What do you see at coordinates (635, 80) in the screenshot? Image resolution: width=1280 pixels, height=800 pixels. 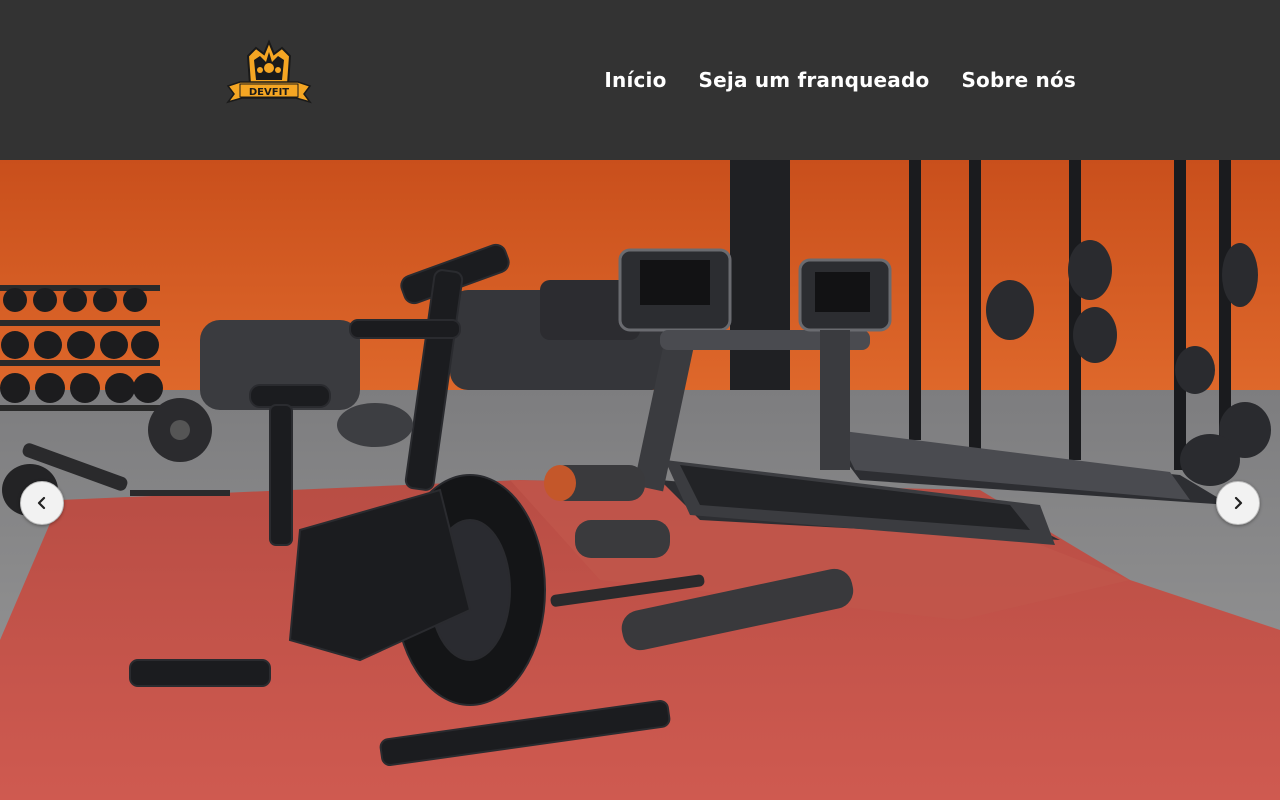 I see `nav-item-inicio: Início` at bounding box center [635, 80].